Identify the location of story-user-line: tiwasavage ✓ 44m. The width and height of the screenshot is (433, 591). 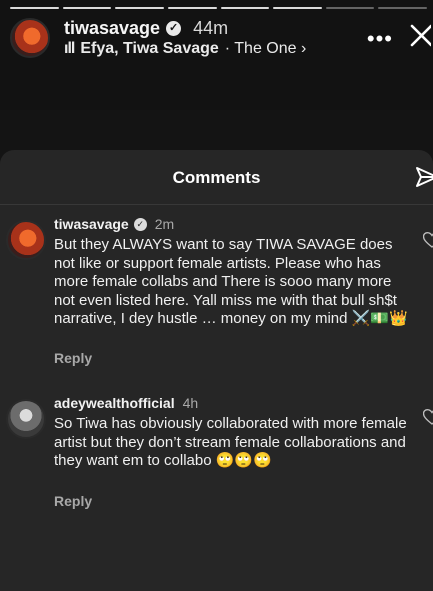
(146, 28).